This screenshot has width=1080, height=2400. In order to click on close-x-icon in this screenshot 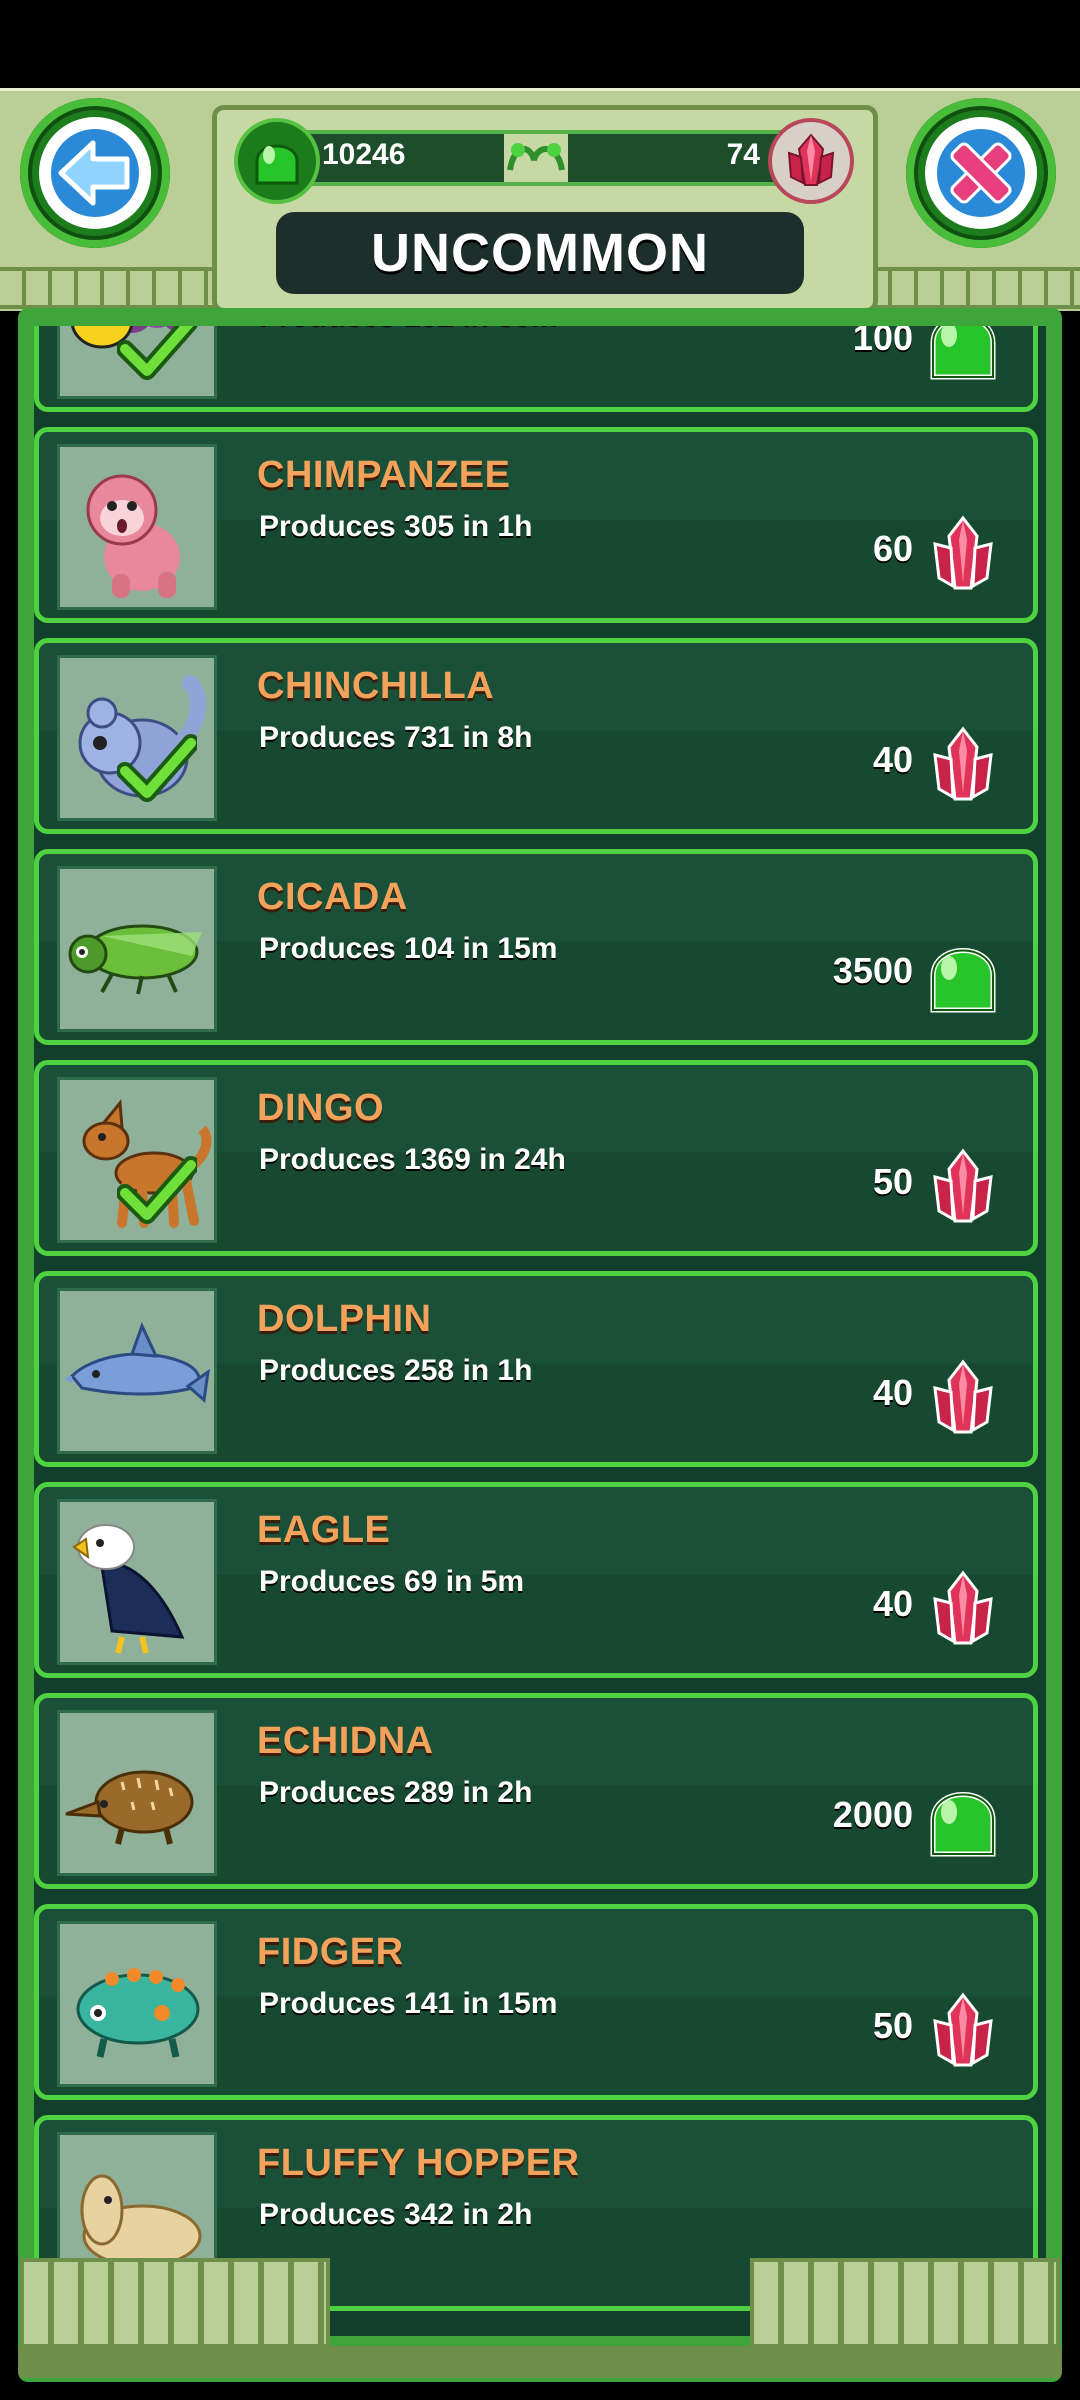, I will do `click(981, 173)`.